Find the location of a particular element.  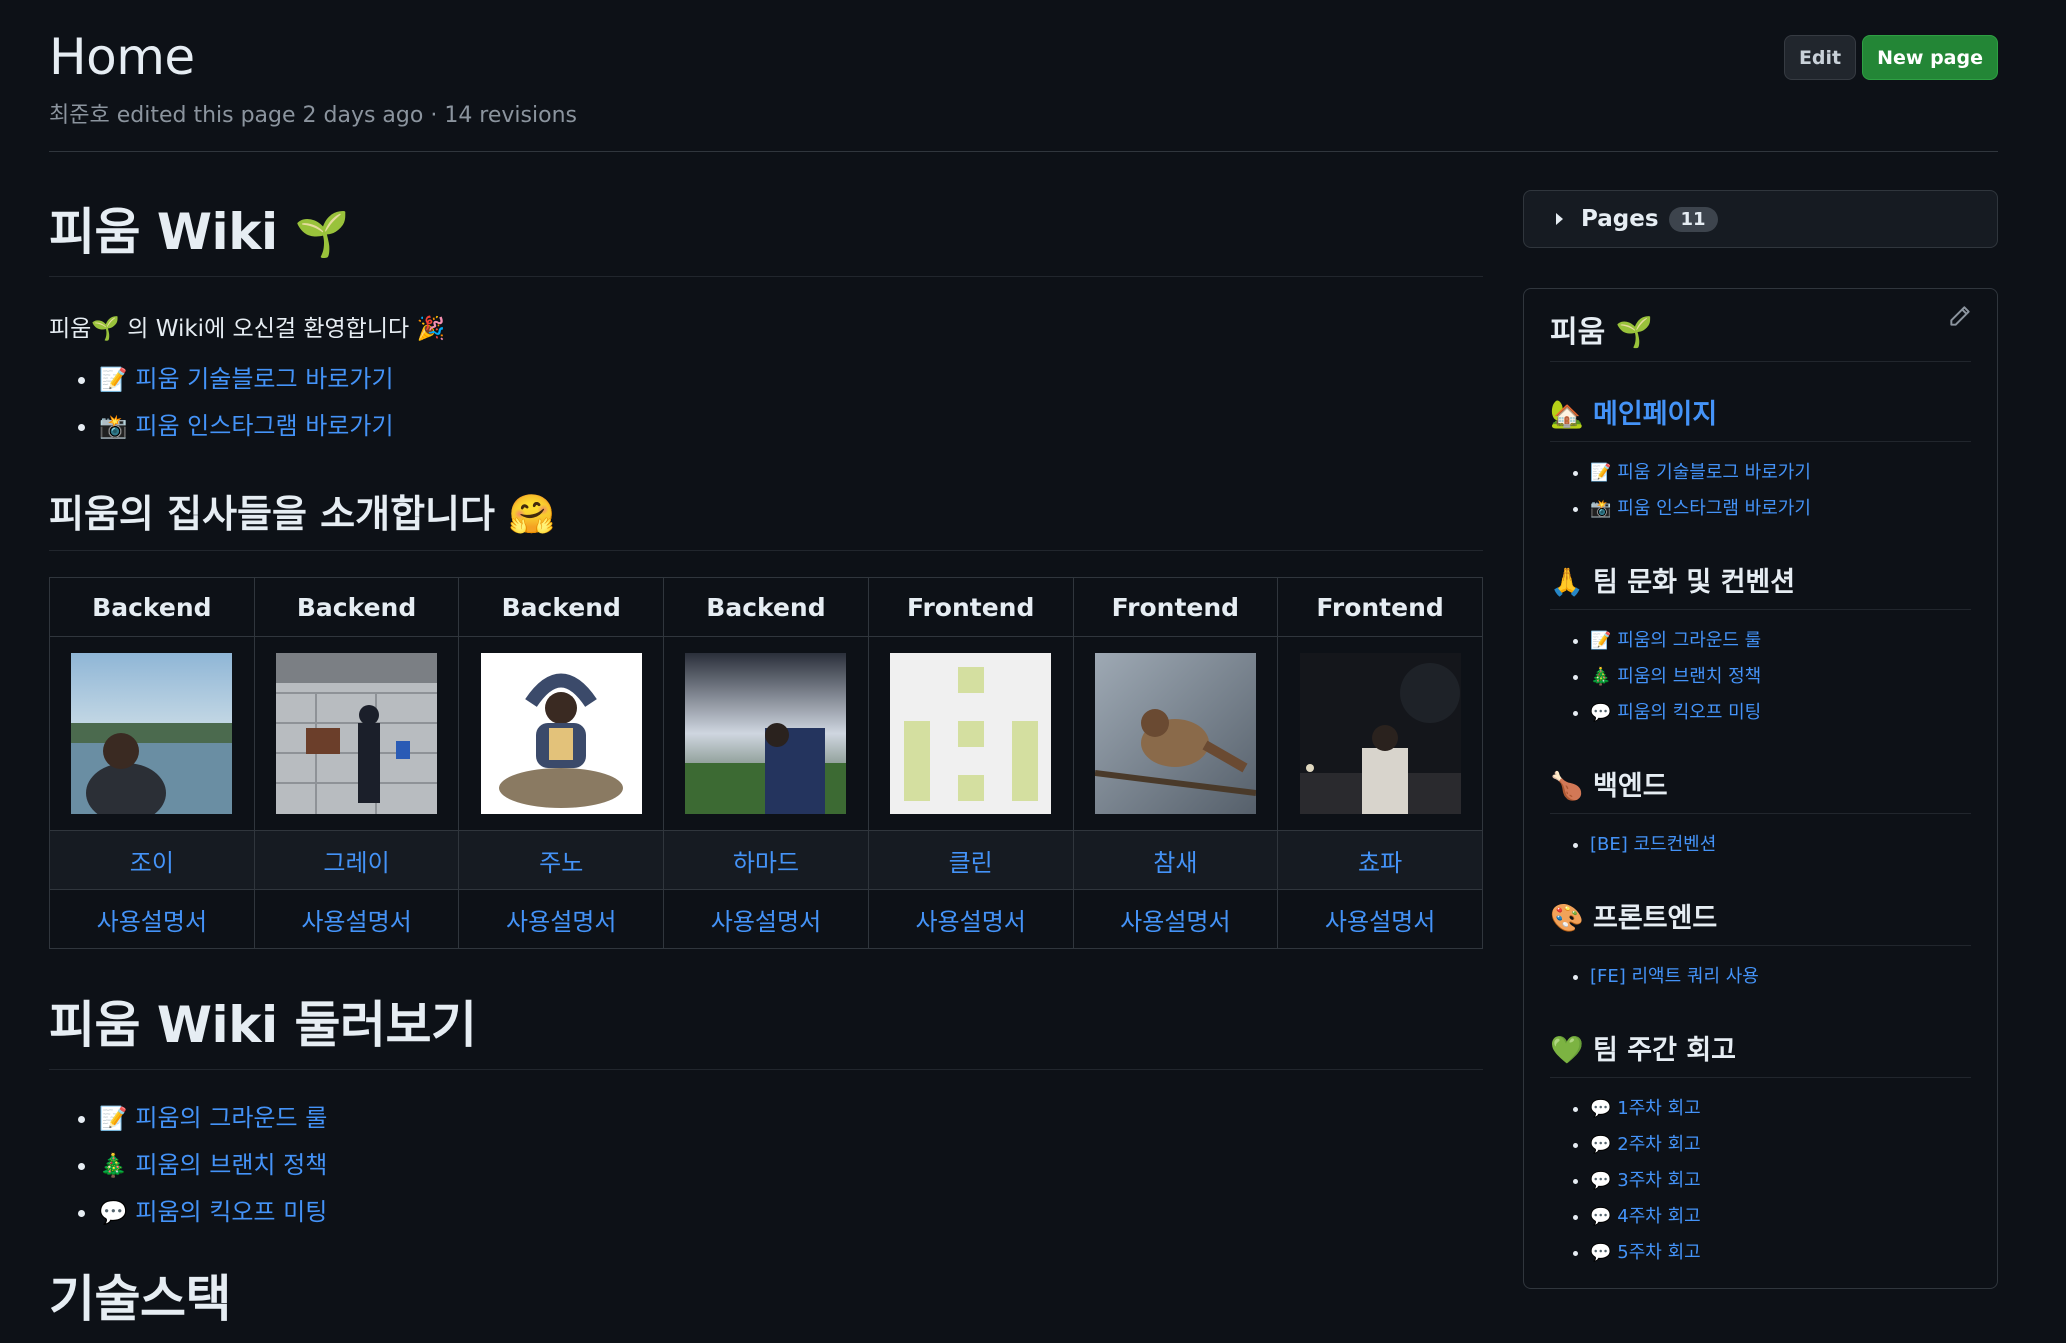

ground-rule-link: 피움의 그라운드 룰 is located at coordinates (231, 1118).